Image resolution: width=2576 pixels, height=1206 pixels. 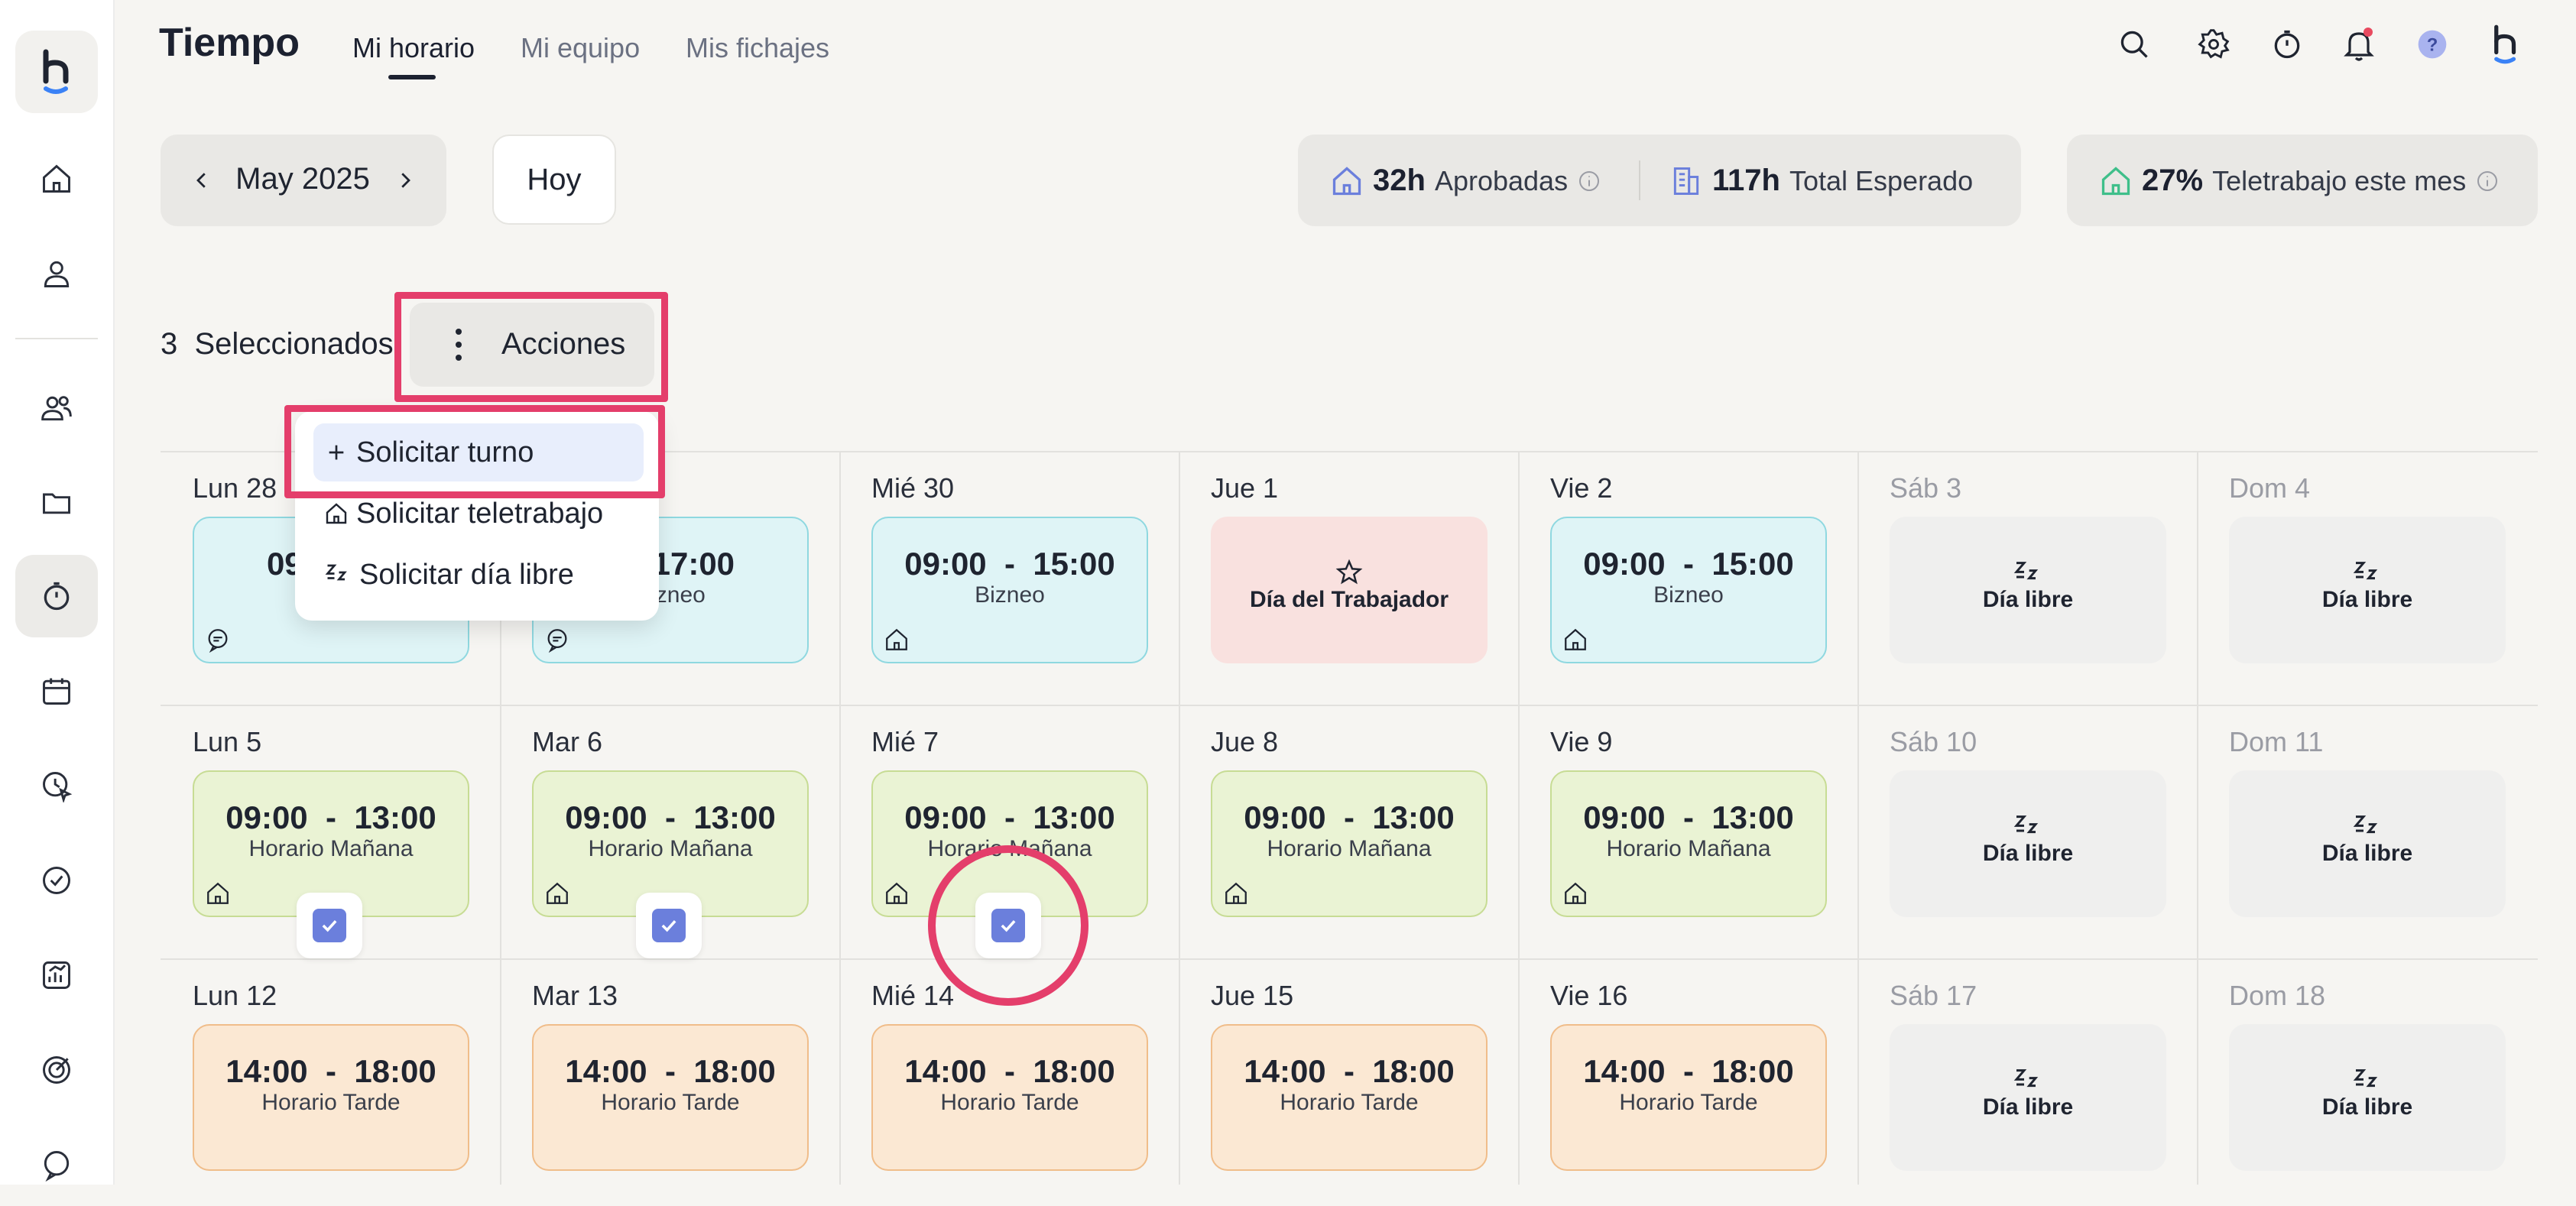 I want to click on menu-item-label: Solicitar teletrabajo, so click(x=480, y=513).